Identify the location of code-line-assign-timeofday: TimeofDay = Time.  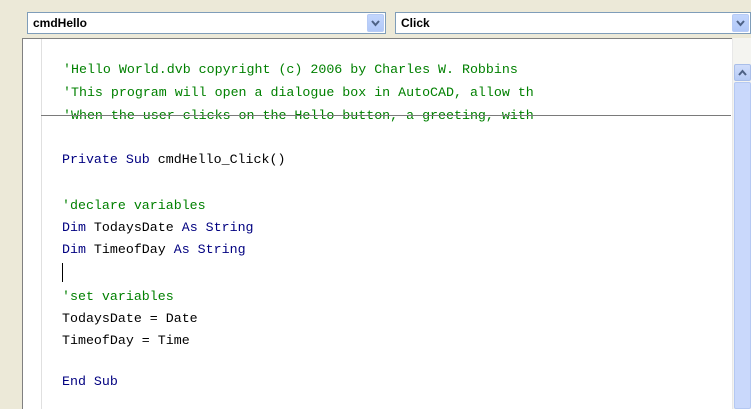
(126, 340).